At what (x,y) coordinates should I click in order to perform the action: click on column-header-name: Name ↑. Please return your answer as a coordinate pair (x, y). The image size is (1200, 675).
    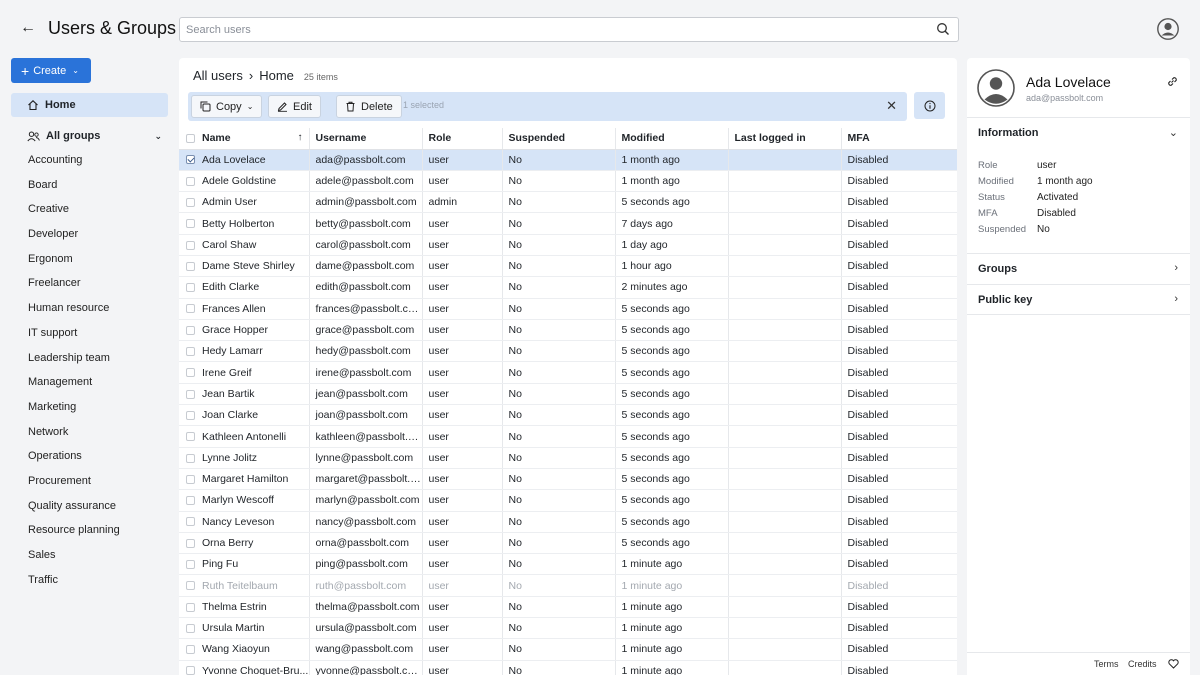
    Looking at the image, I should click on (253, 139).